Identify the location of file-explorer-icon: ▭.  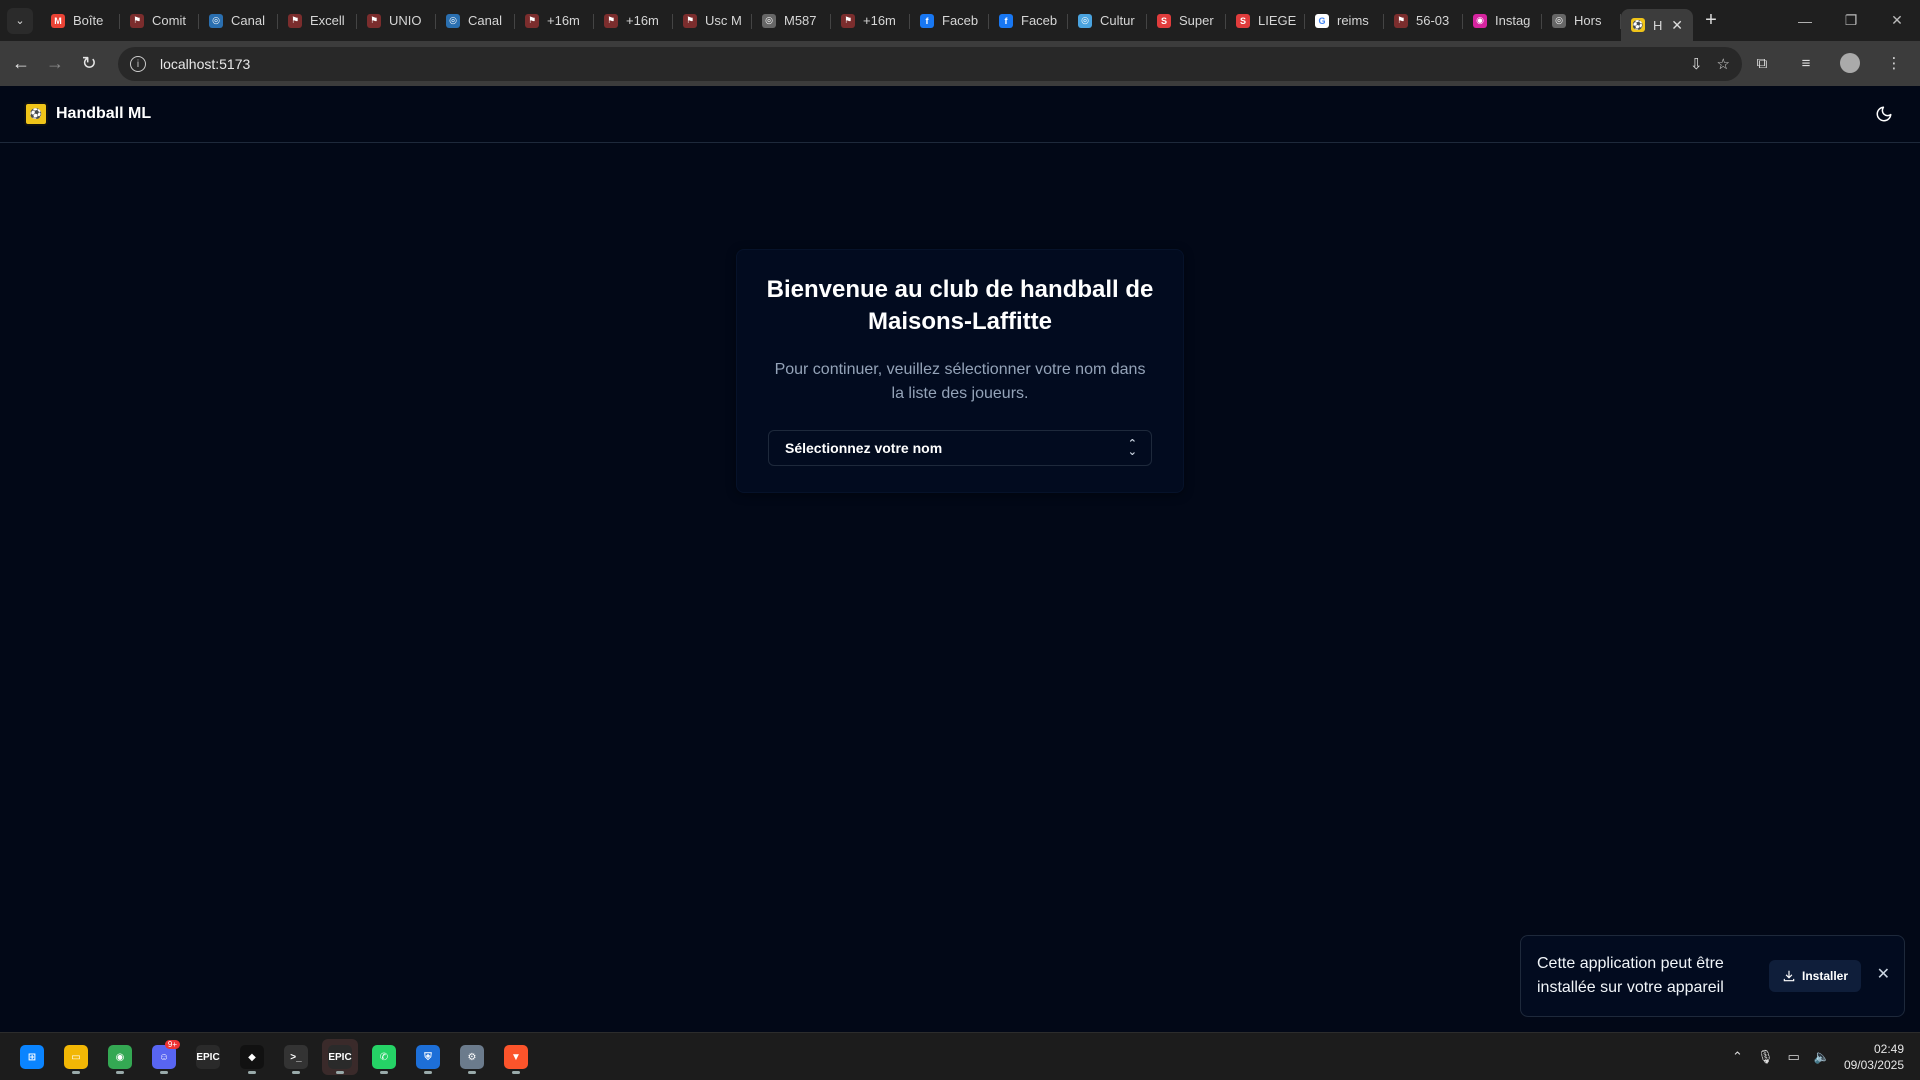
(76, 1057).